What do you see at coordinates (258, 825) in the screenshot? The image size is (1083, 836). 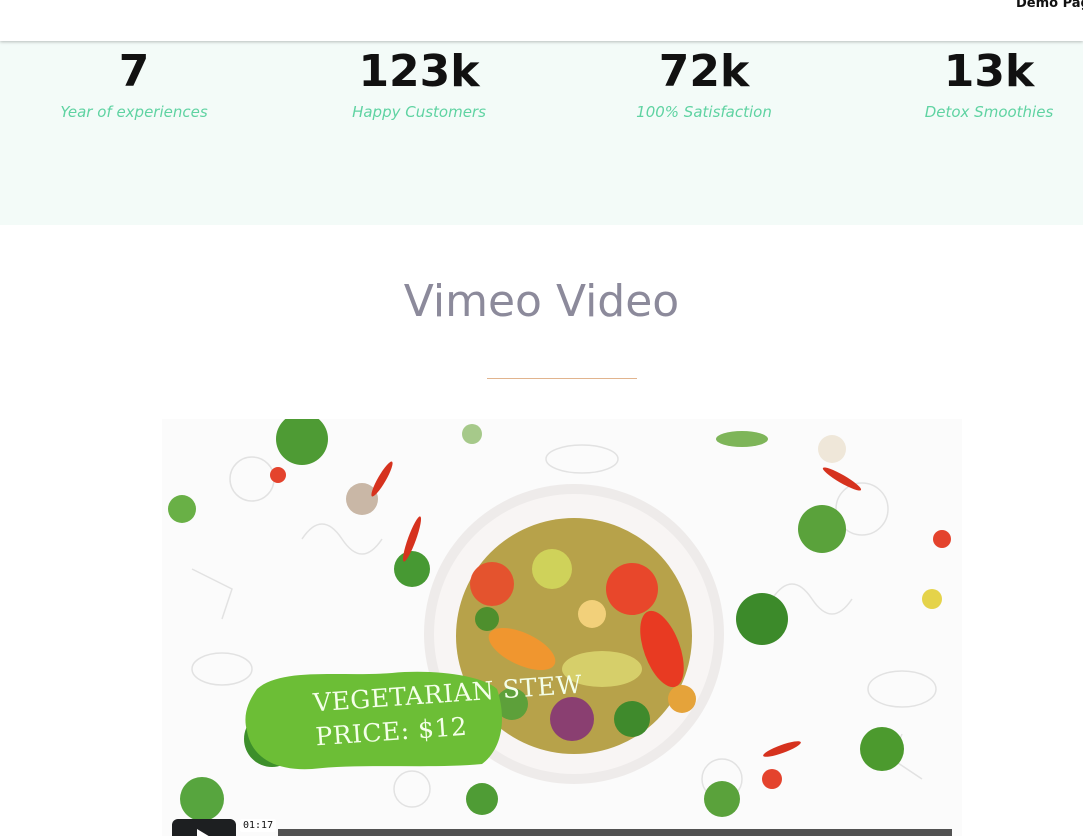 I see `video-duration: 01:17` at bounding box center [258, 825].